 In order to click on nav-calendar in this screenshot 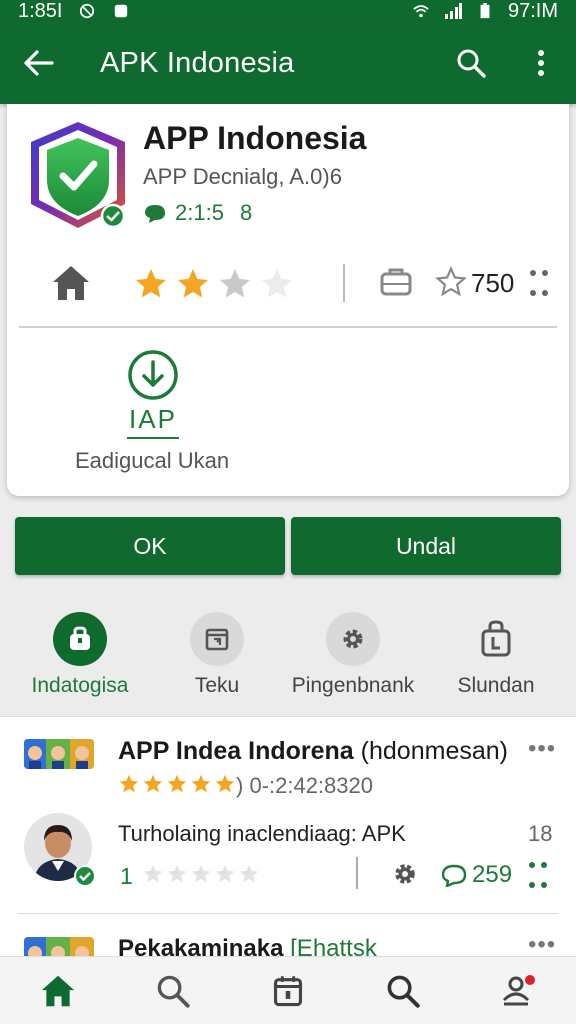, I will do `click(287, 990)`.